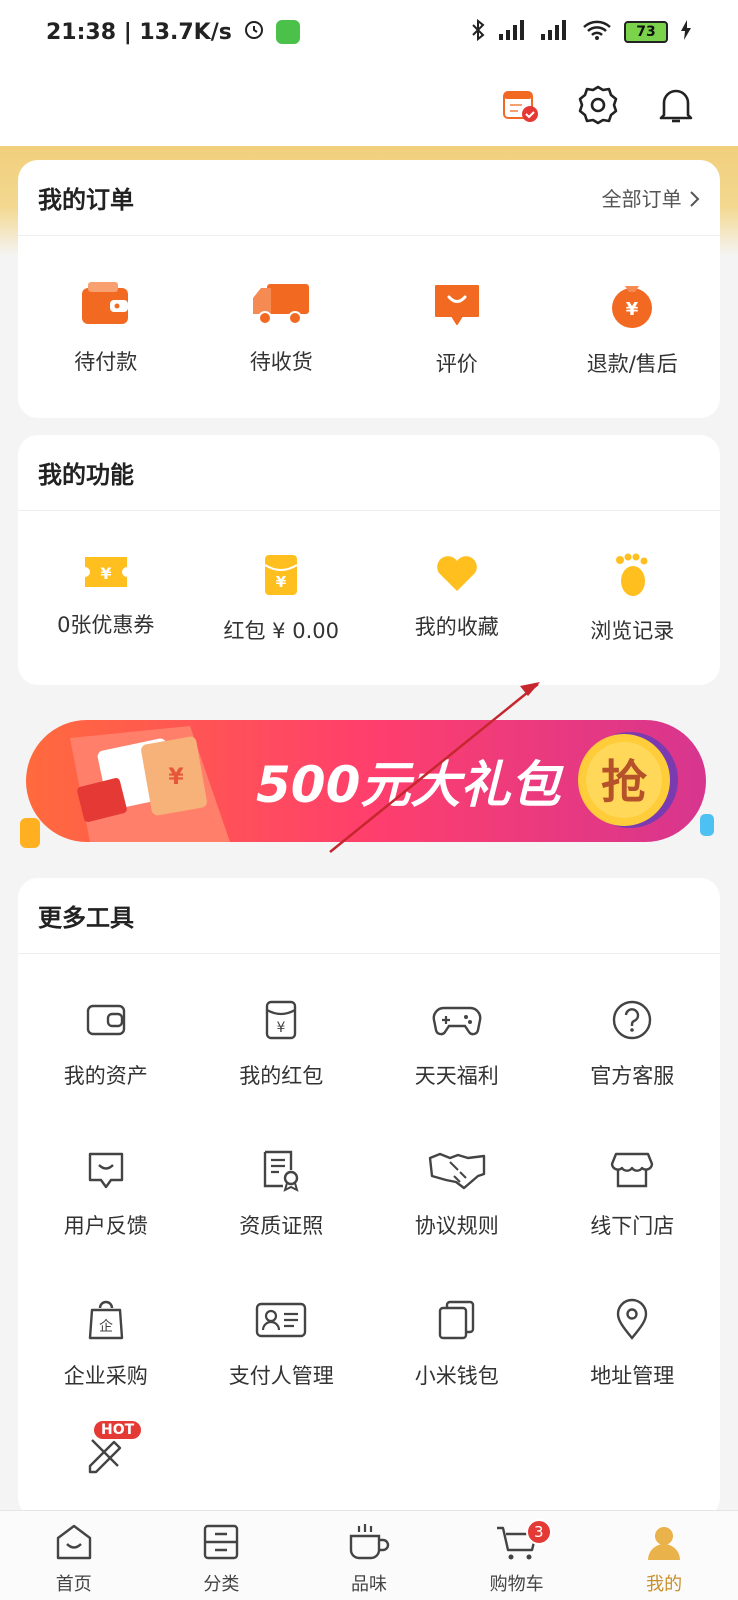  I want to click on tab-cart: 3 购物车, so click(517, 1555).